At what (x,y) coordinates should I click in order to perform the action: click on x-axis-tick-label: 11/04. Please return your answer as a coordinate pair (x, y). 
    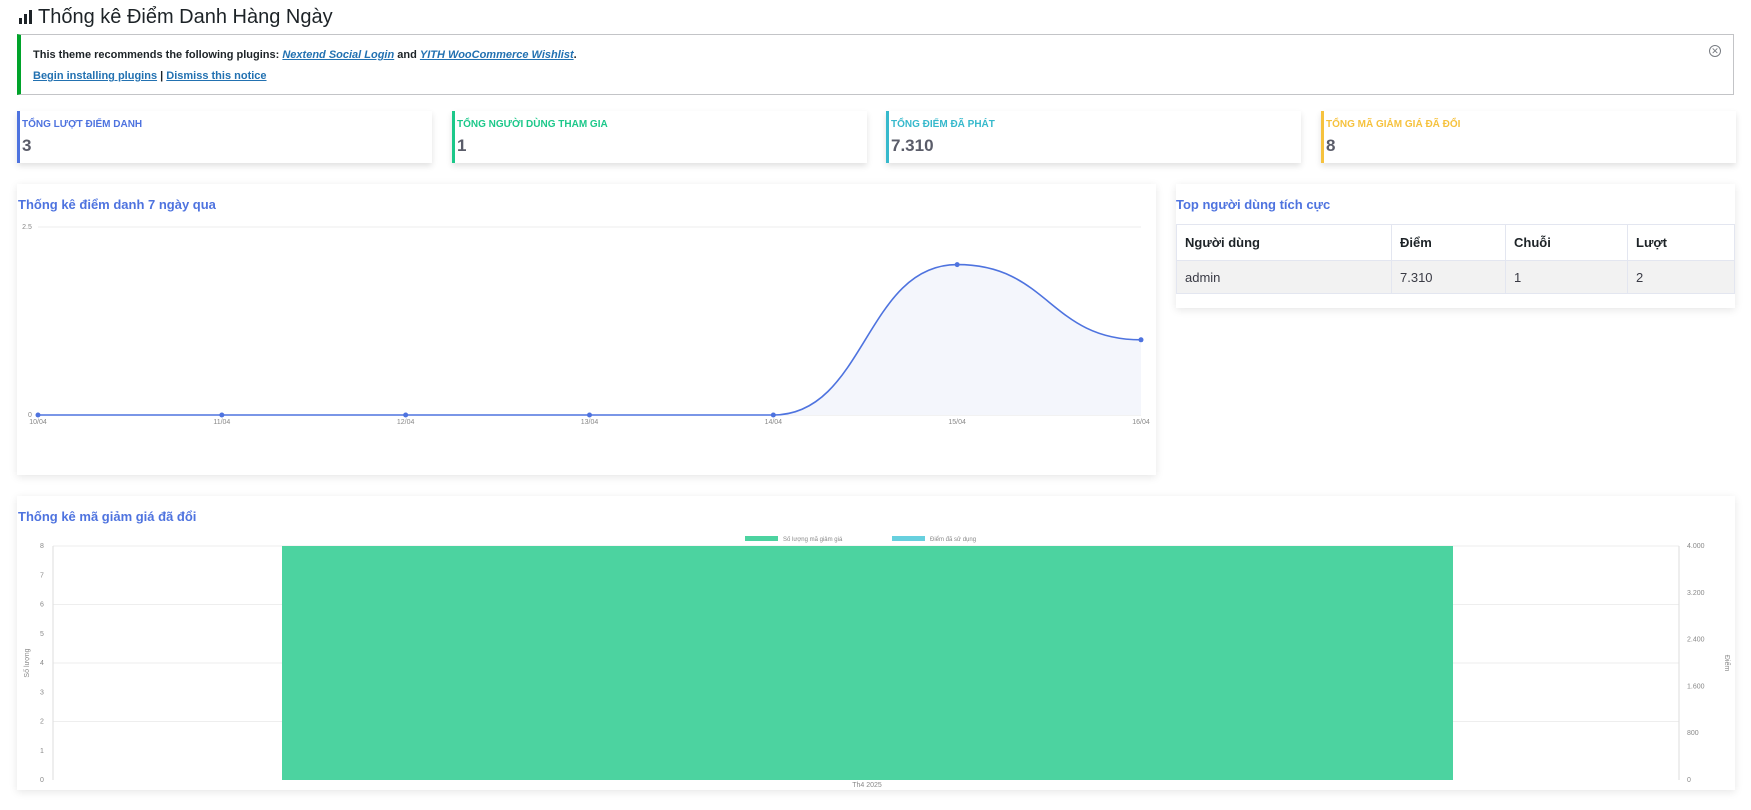
    Looking at the image, I should click on (221, 422).